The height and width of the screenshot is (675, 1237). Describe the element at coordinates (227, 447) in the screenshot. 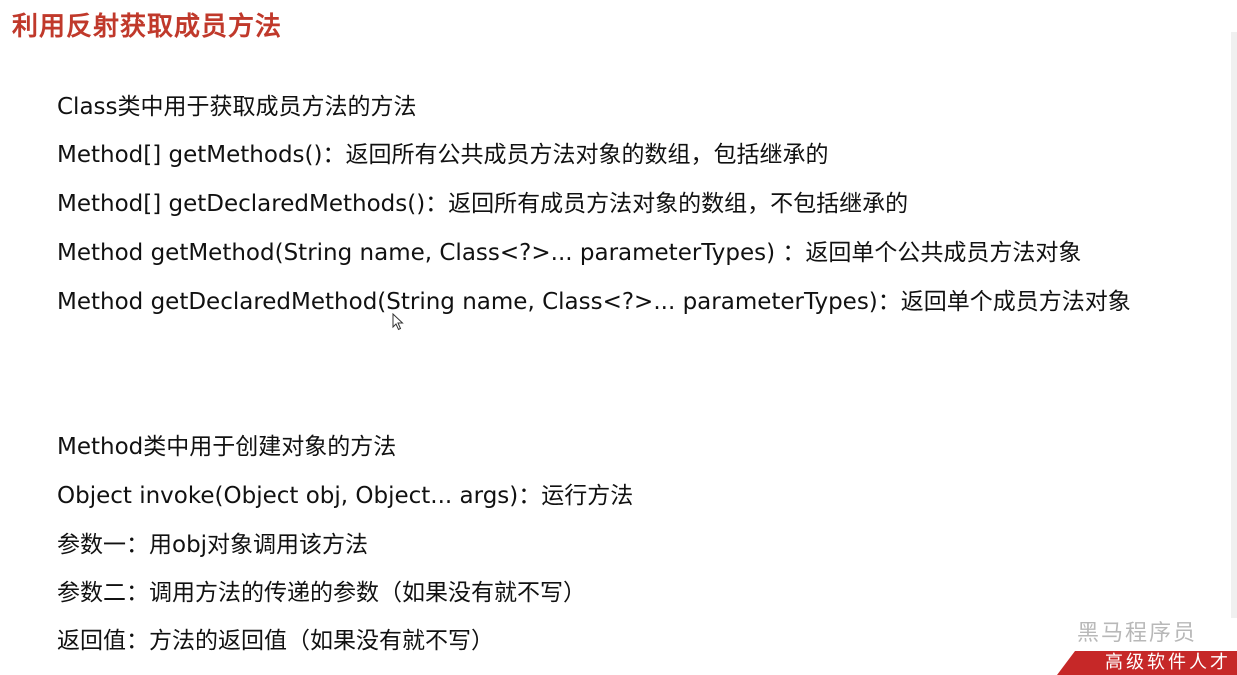

I see `section-heading-method-invoke: Method类中用于创建对象的方法` at that location.